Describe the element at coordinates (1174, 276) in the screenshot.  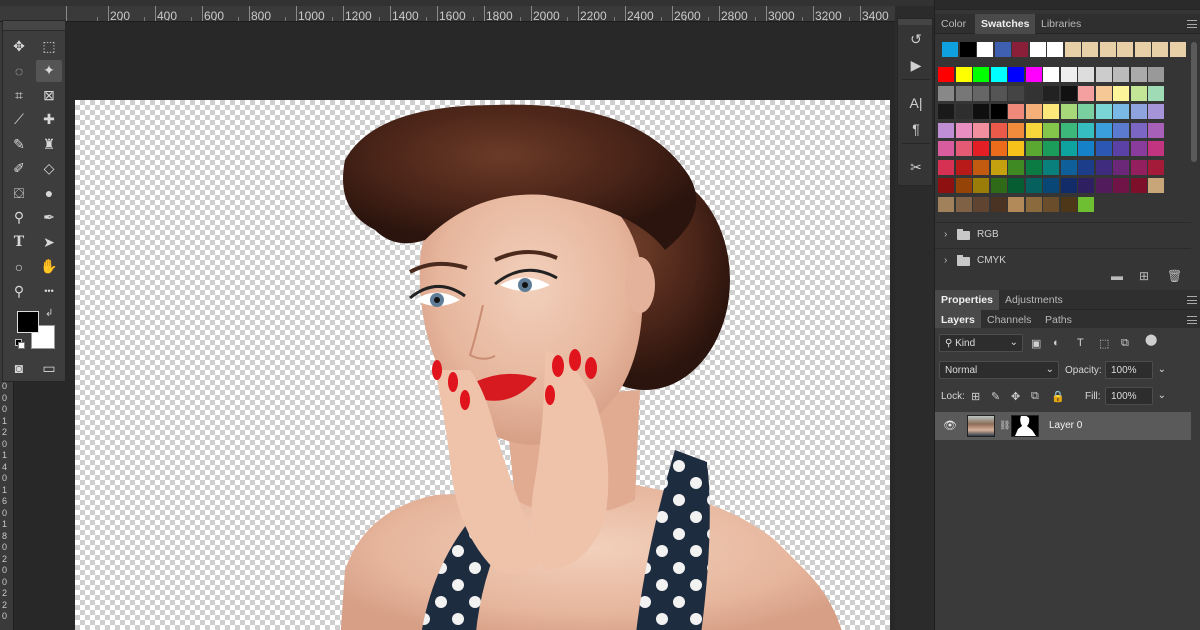
I see `delete-swatch-icon: 🗑` at that location.